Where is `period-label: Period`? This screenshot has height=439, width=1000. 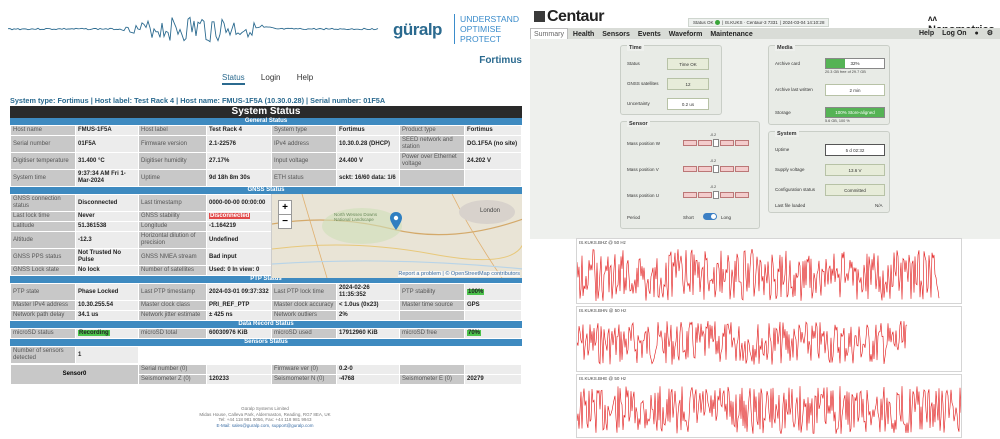
period-label: Period is located at coordinates (634, 217).